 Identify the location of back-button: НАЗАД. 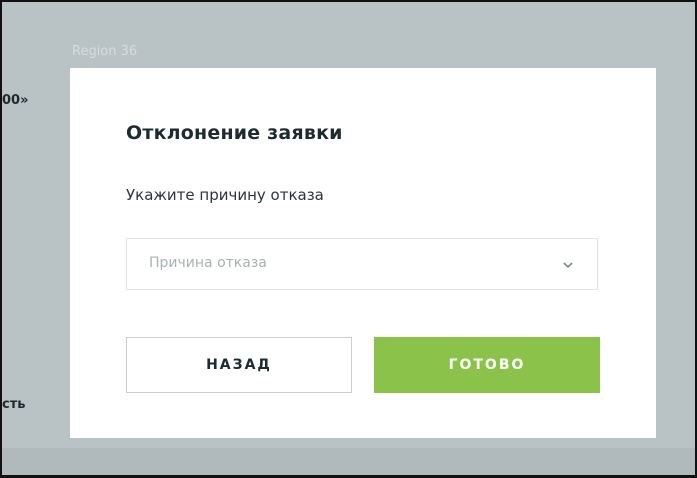
(239, 365).